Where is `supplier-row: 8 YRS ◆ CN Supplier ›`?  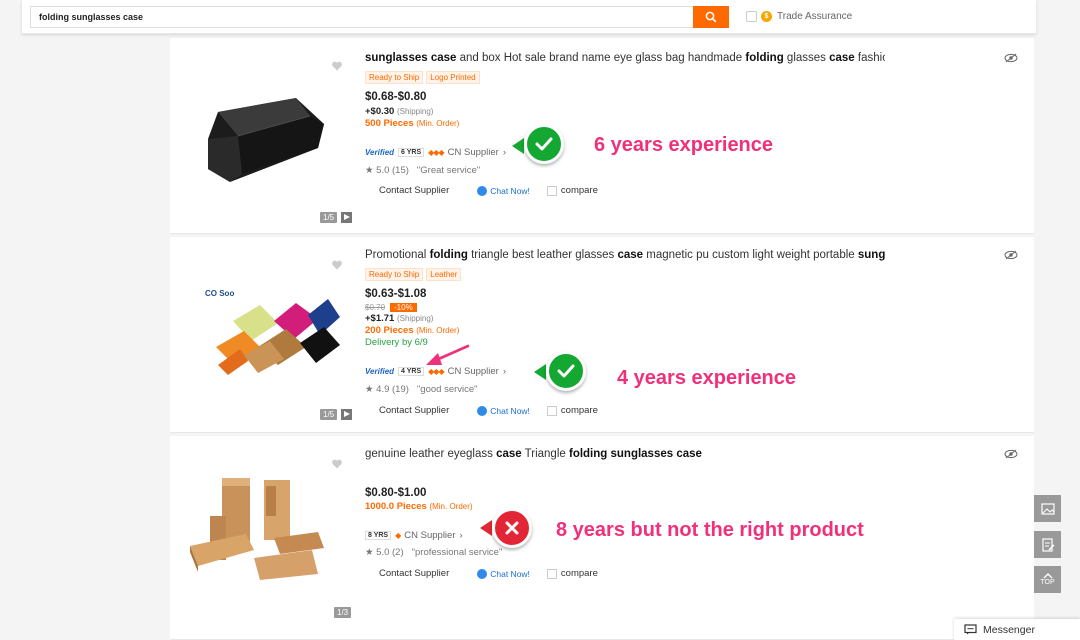 supplier-row: 8 YRS ◆ CN Supplier › is located at coordinates (414, 535).